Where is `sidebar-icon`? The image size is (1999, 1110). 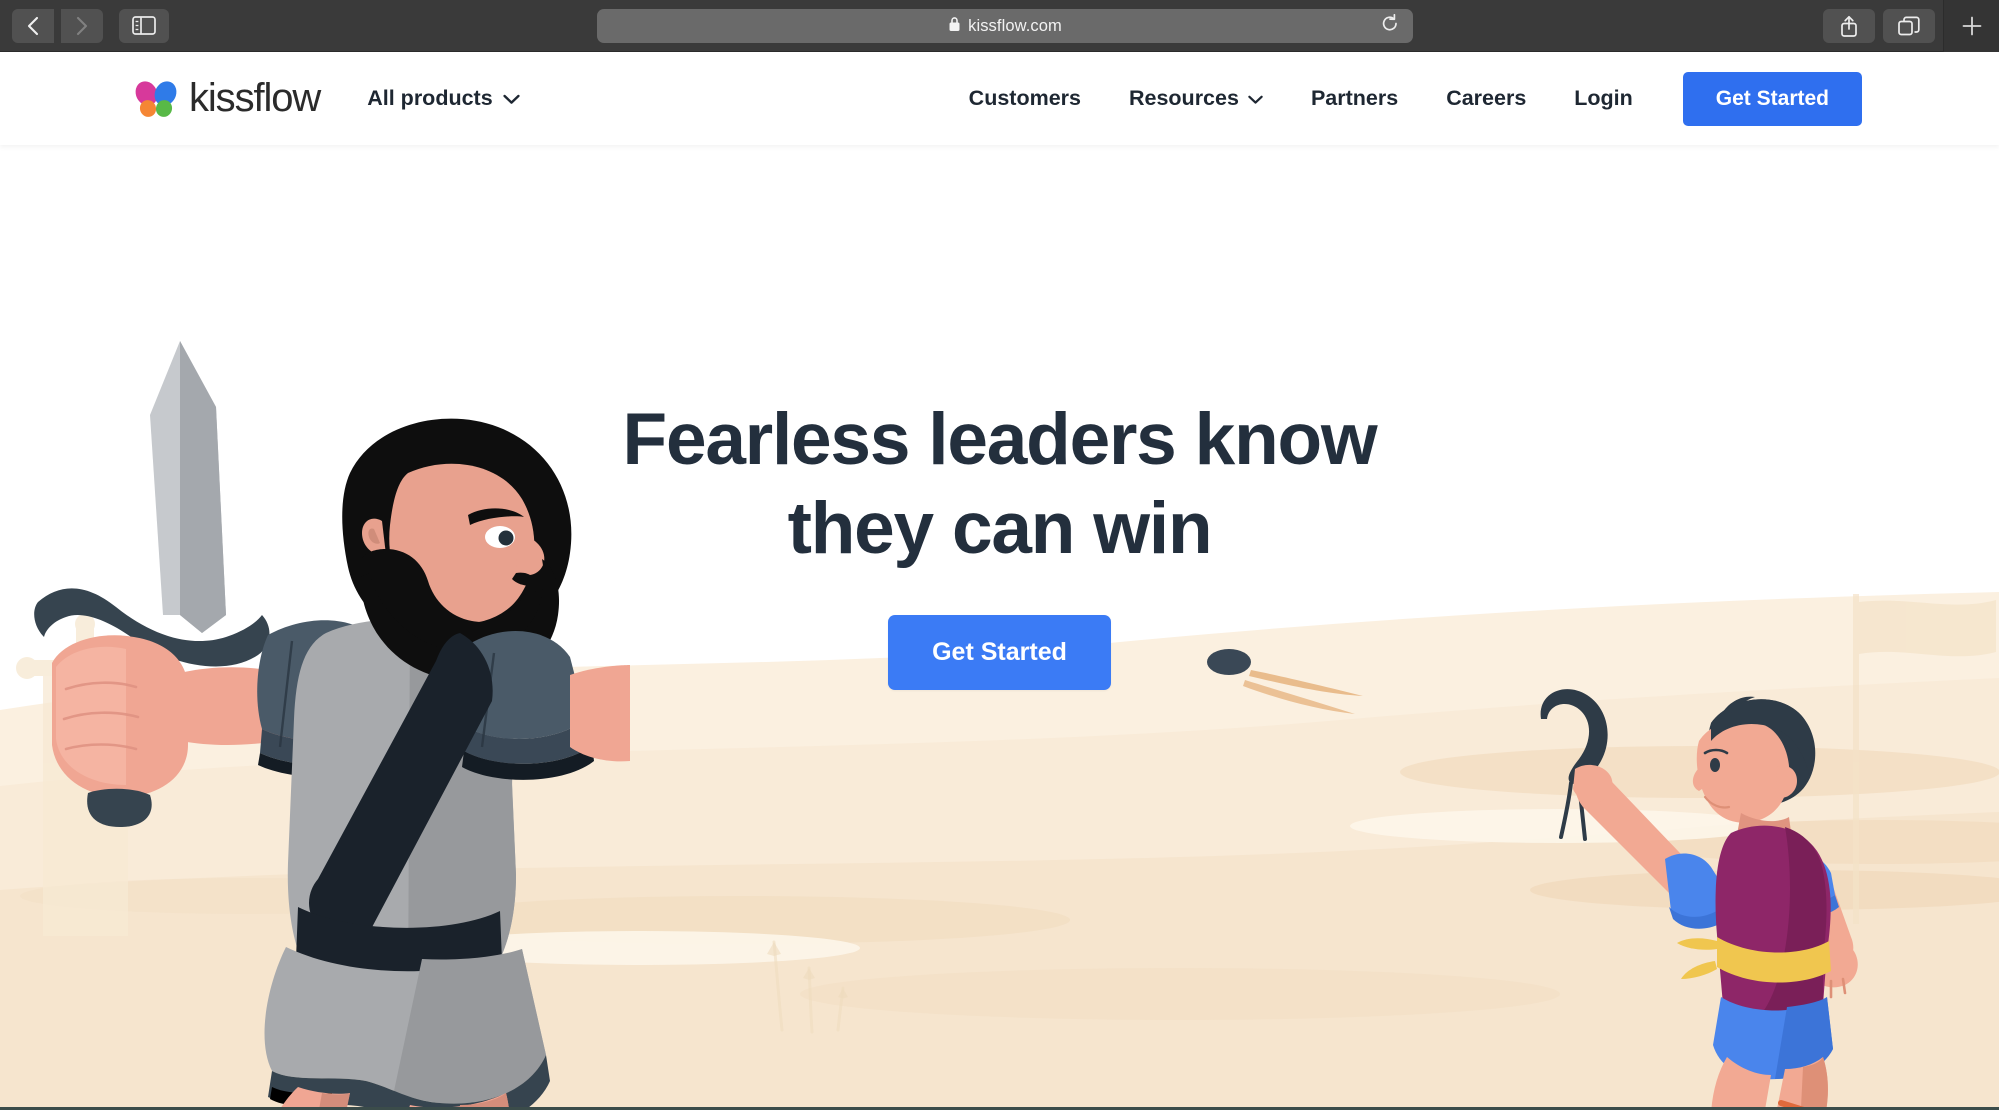 sidebar-icon is located at coordinates (144, 25).